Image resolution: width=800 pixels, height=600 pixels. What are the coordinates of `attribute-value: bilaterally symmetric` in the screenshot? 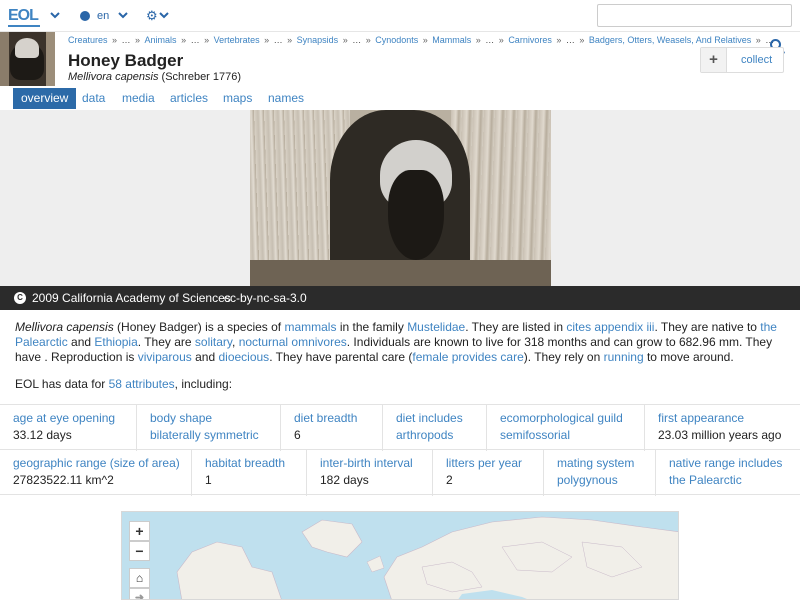 It's located at (204, 435).